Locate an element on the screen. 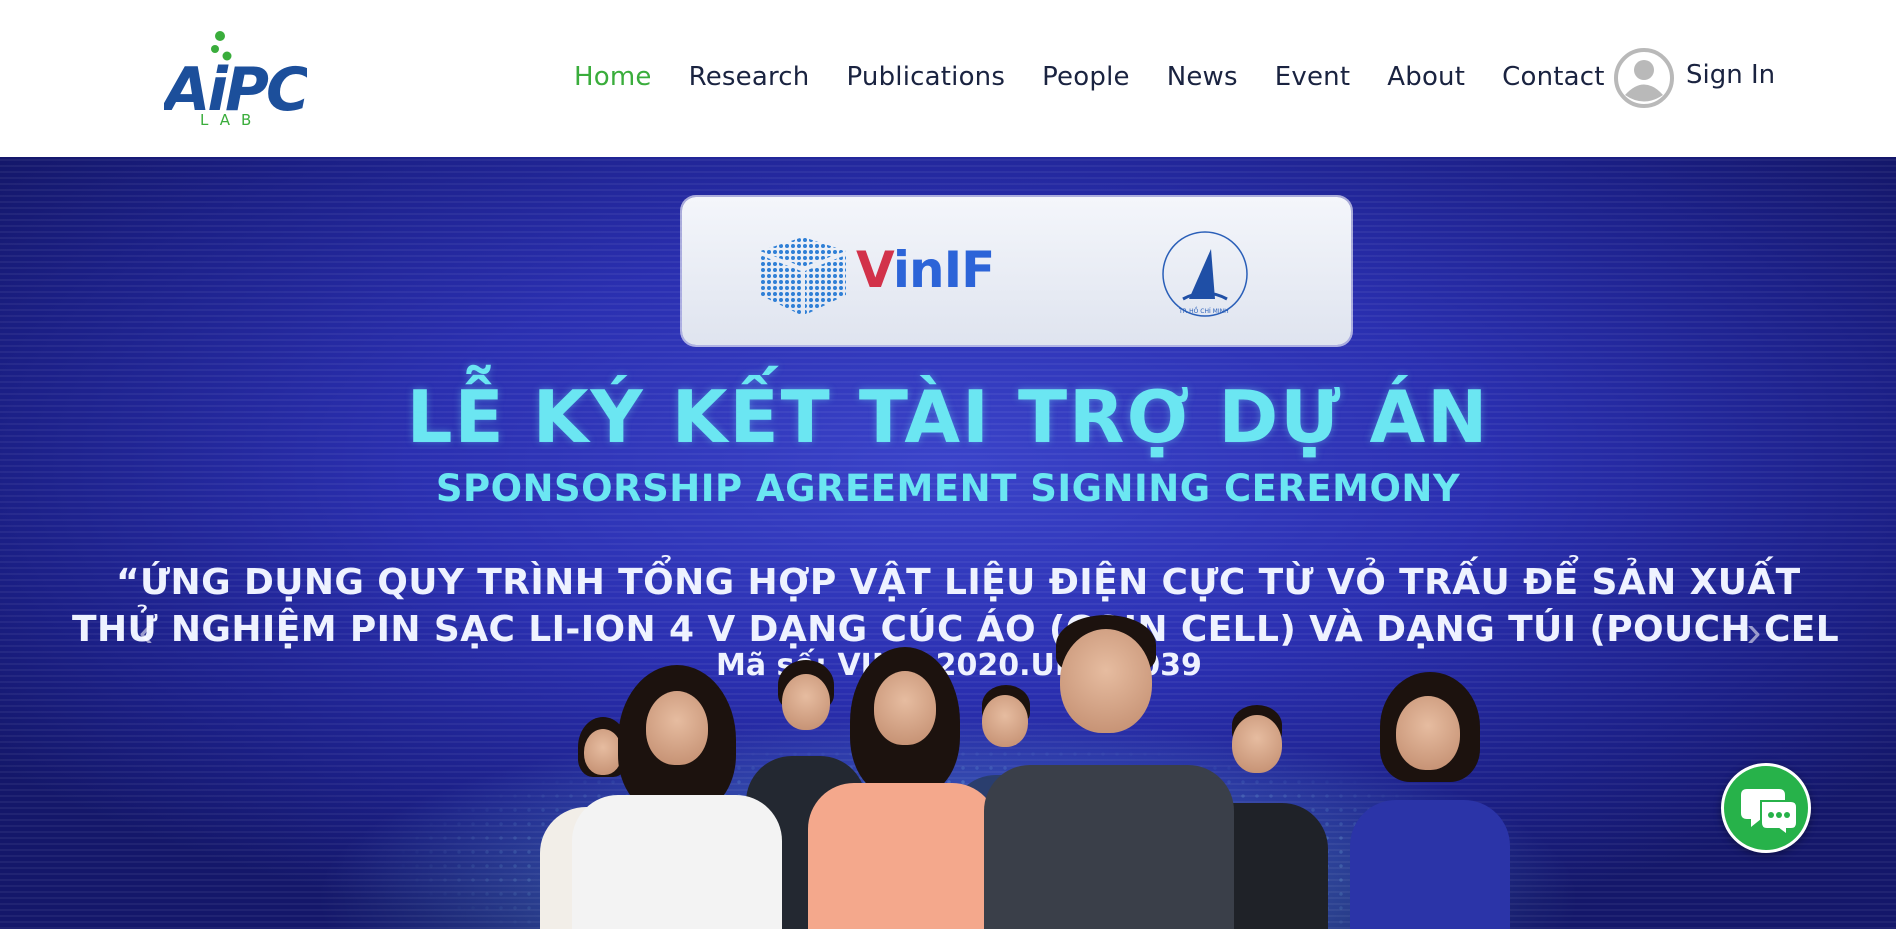 This screenshot has height=929, width=1896. nav-people: People is located at coordinates (1086, 77).